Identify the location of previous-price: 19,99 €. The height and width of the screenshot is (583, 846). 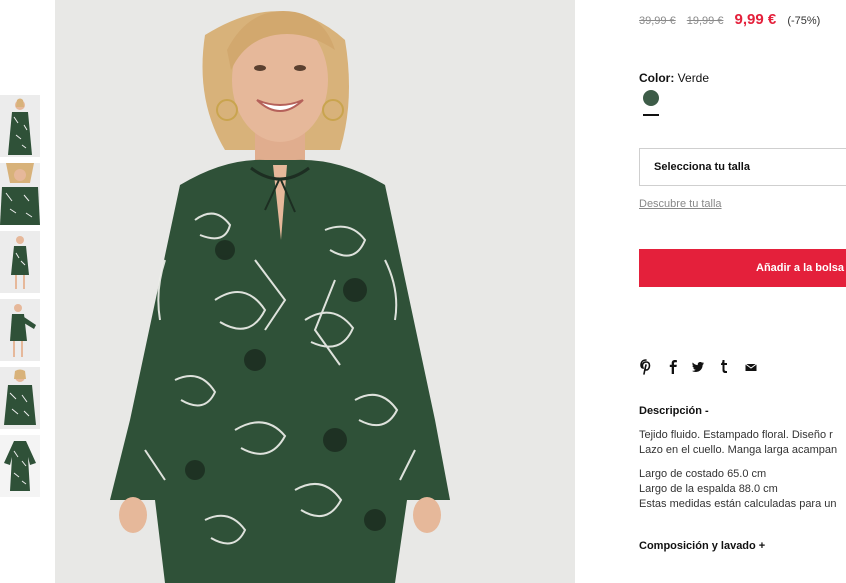
(705, 21).